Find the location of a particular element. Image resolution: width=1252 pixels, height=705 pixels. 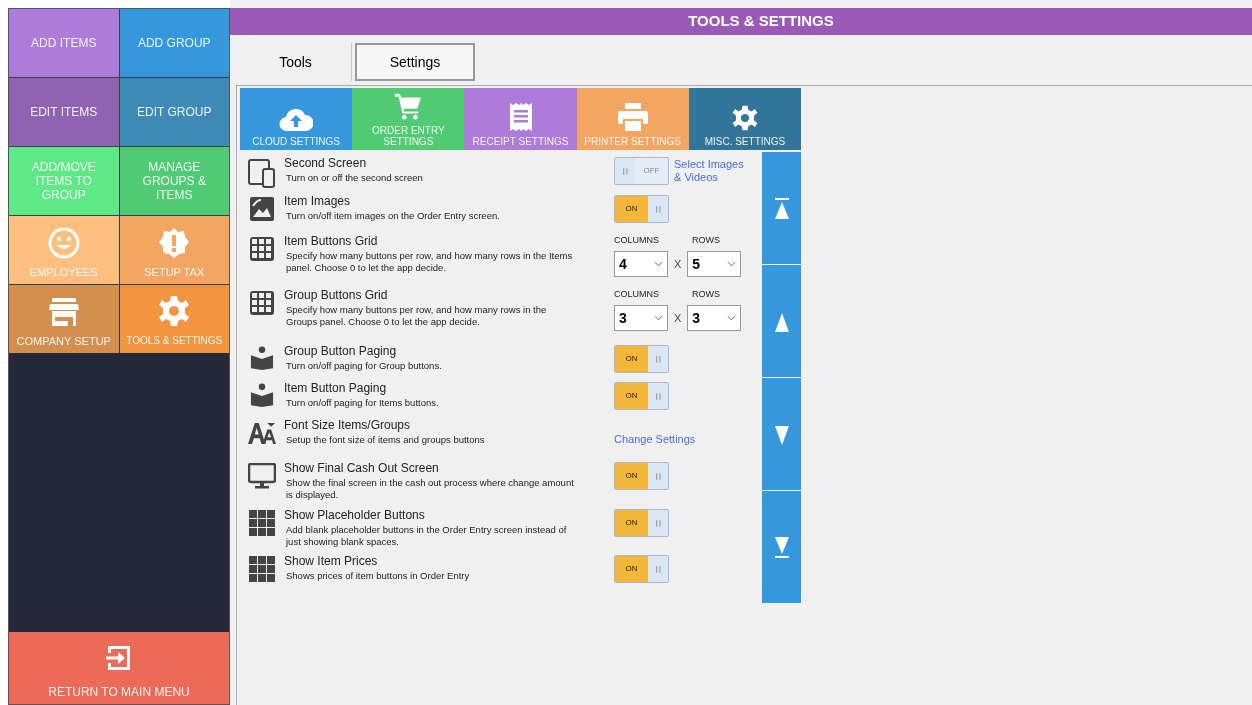

setting-title: Show Item Prices is located at coordinates (331, 561).